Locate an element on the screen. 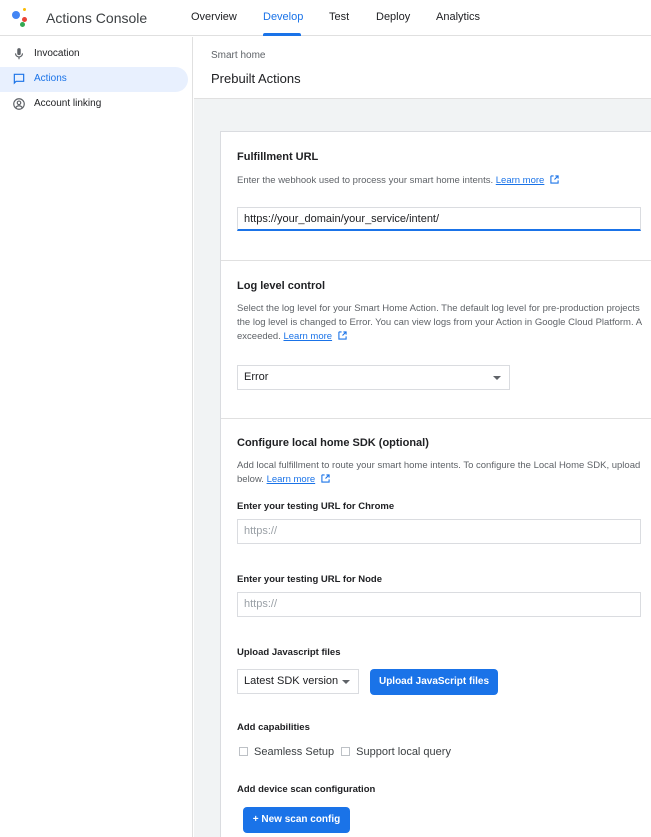 The height and width of the screenshot is (837, 651). sdk-version-select: Latest SDK version is located at coordinates (298, 681).